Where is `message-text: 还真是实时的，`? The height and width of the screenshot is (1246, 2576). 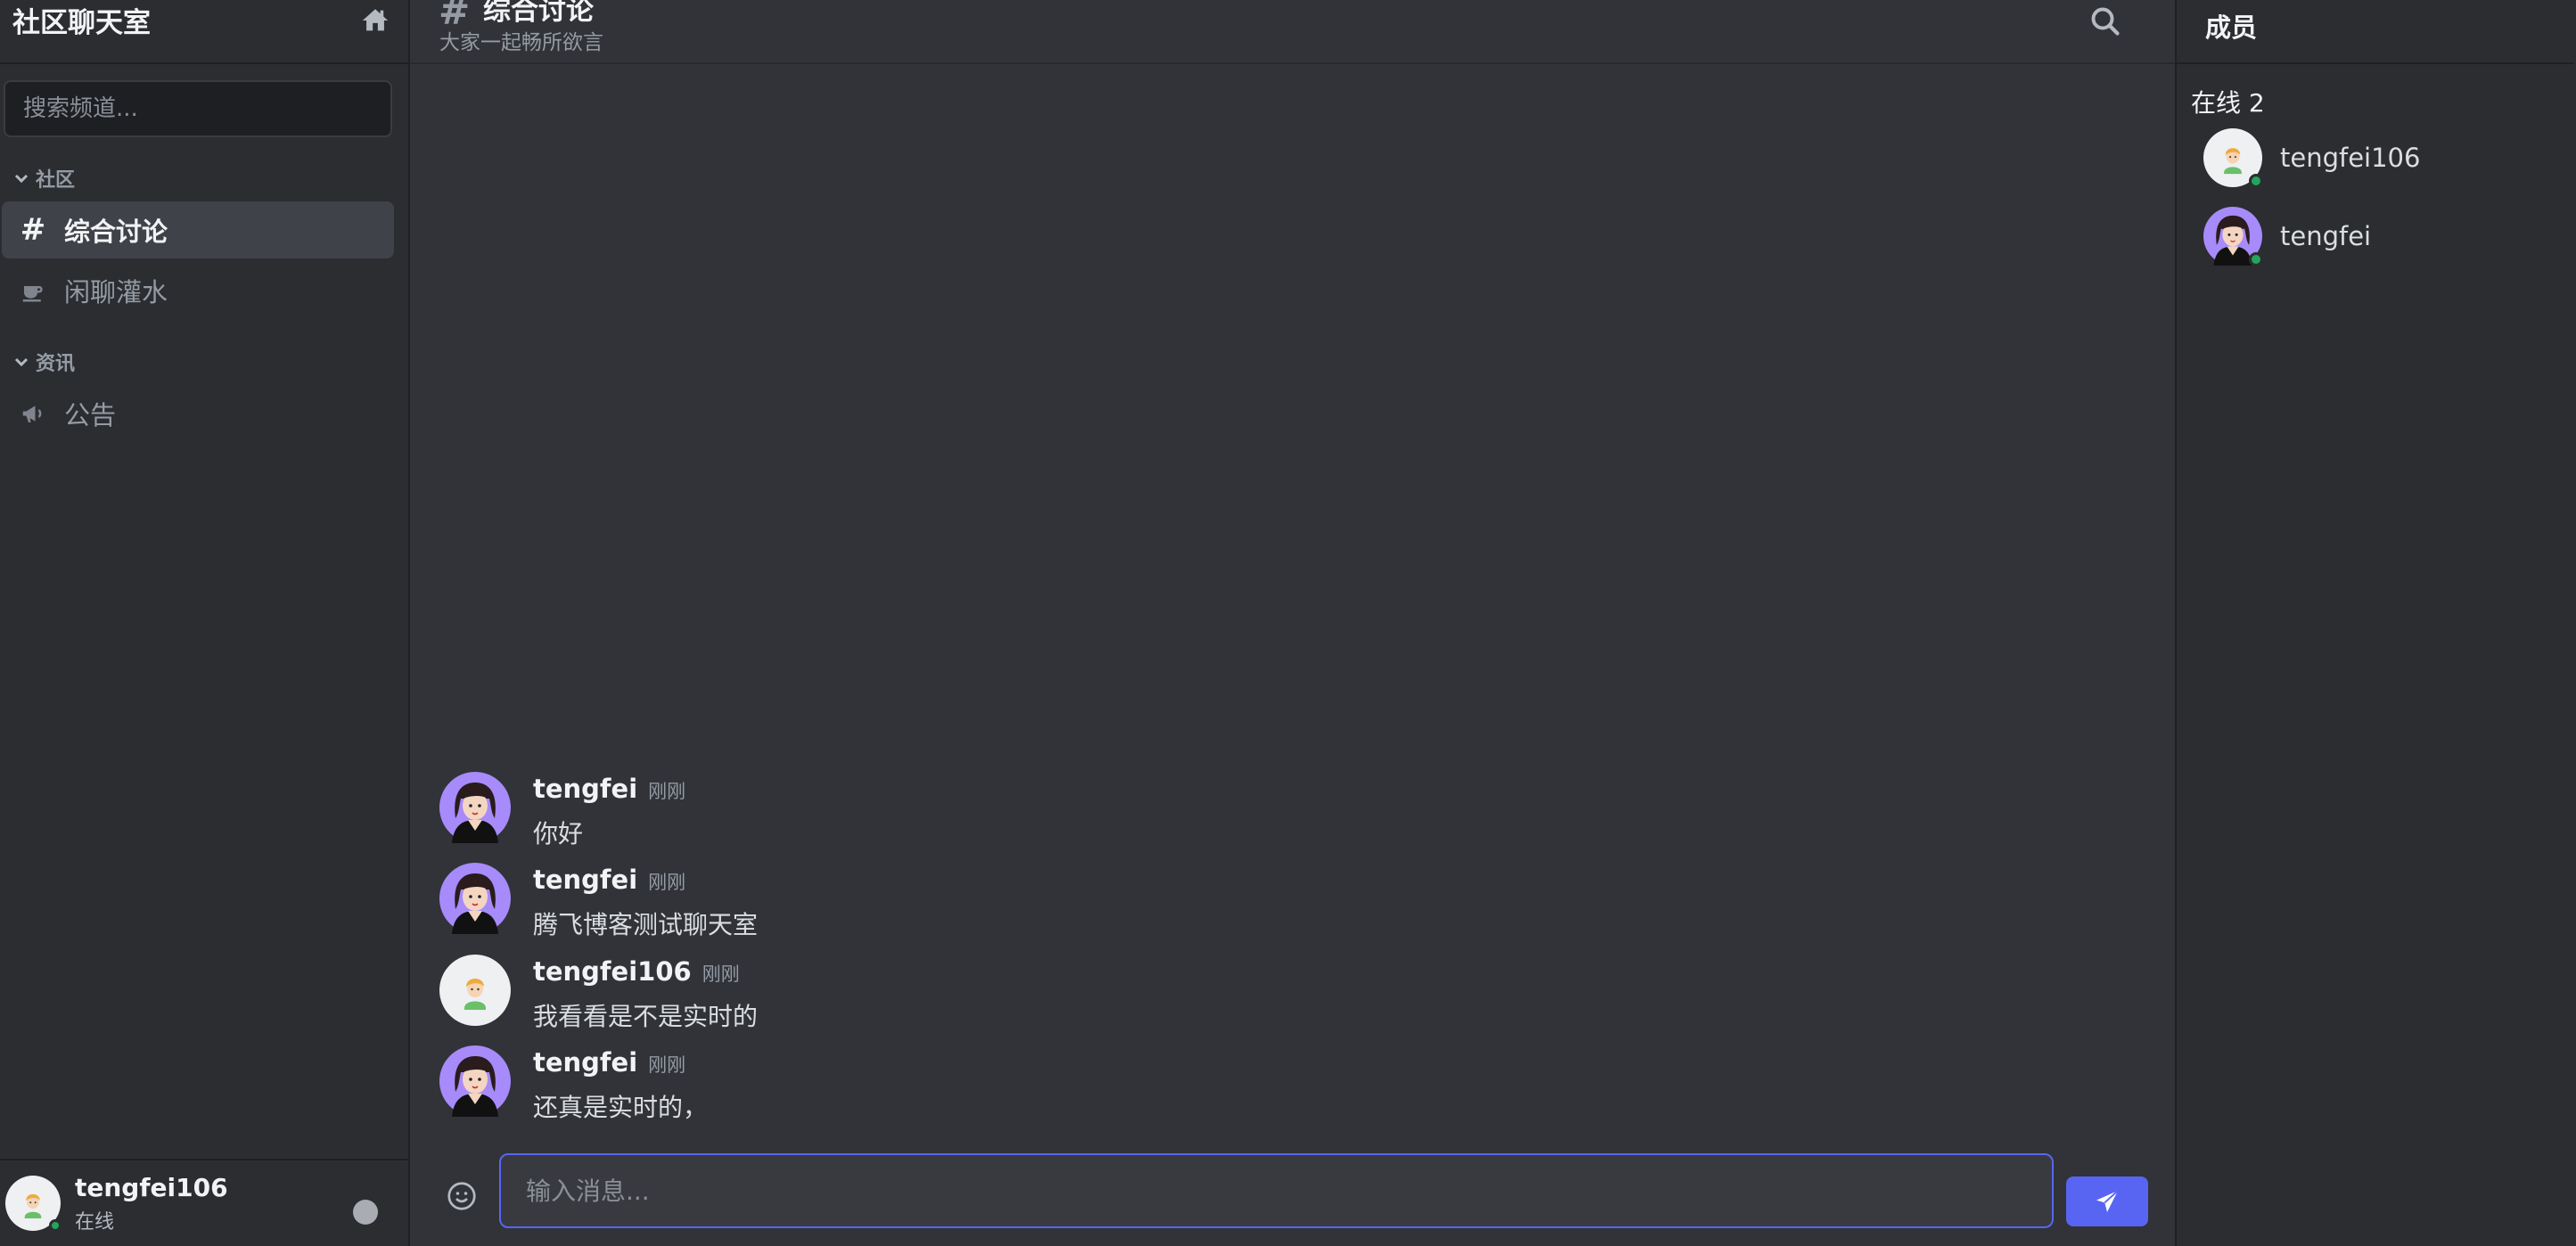 message-text: 还真是实时的， is located at coordinates (621, 1107).